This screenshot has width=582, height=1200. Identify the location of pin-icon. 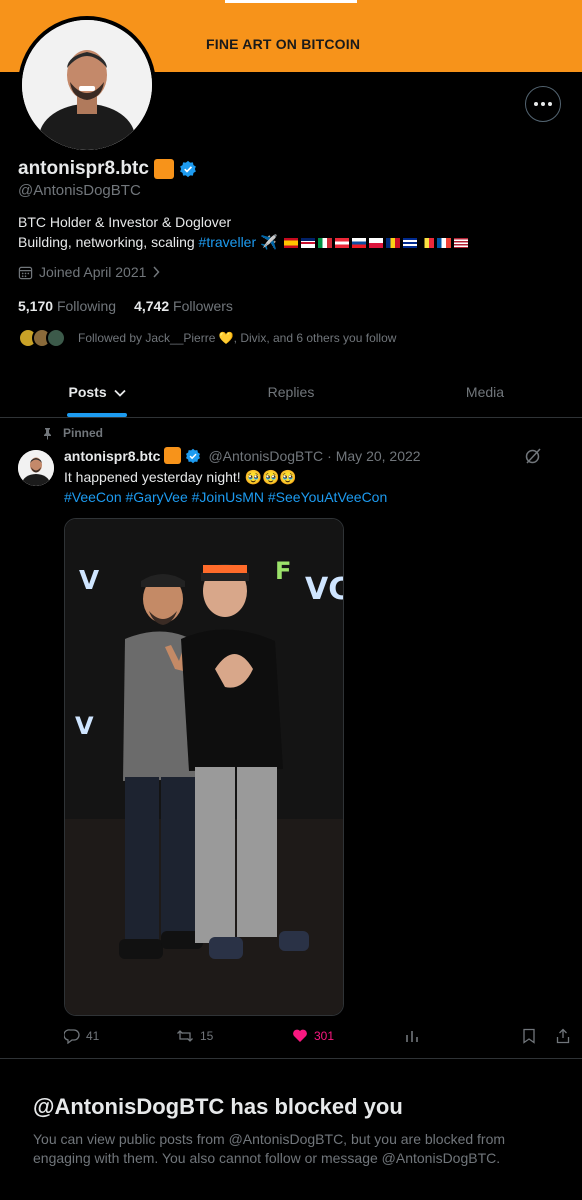
(47, 433).